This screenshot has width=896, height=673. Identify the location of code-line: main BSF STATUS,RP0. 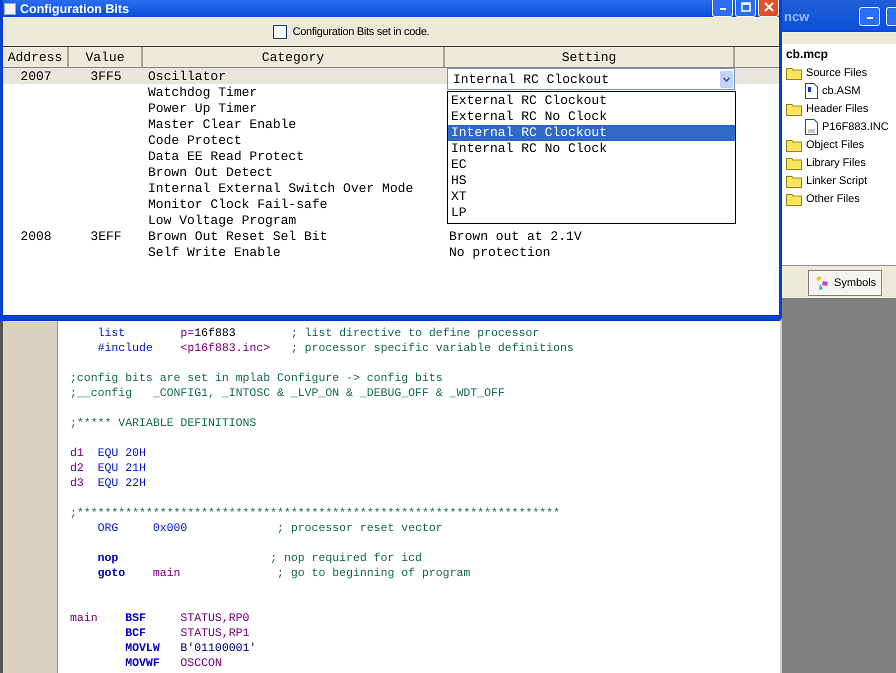
(160, 618).